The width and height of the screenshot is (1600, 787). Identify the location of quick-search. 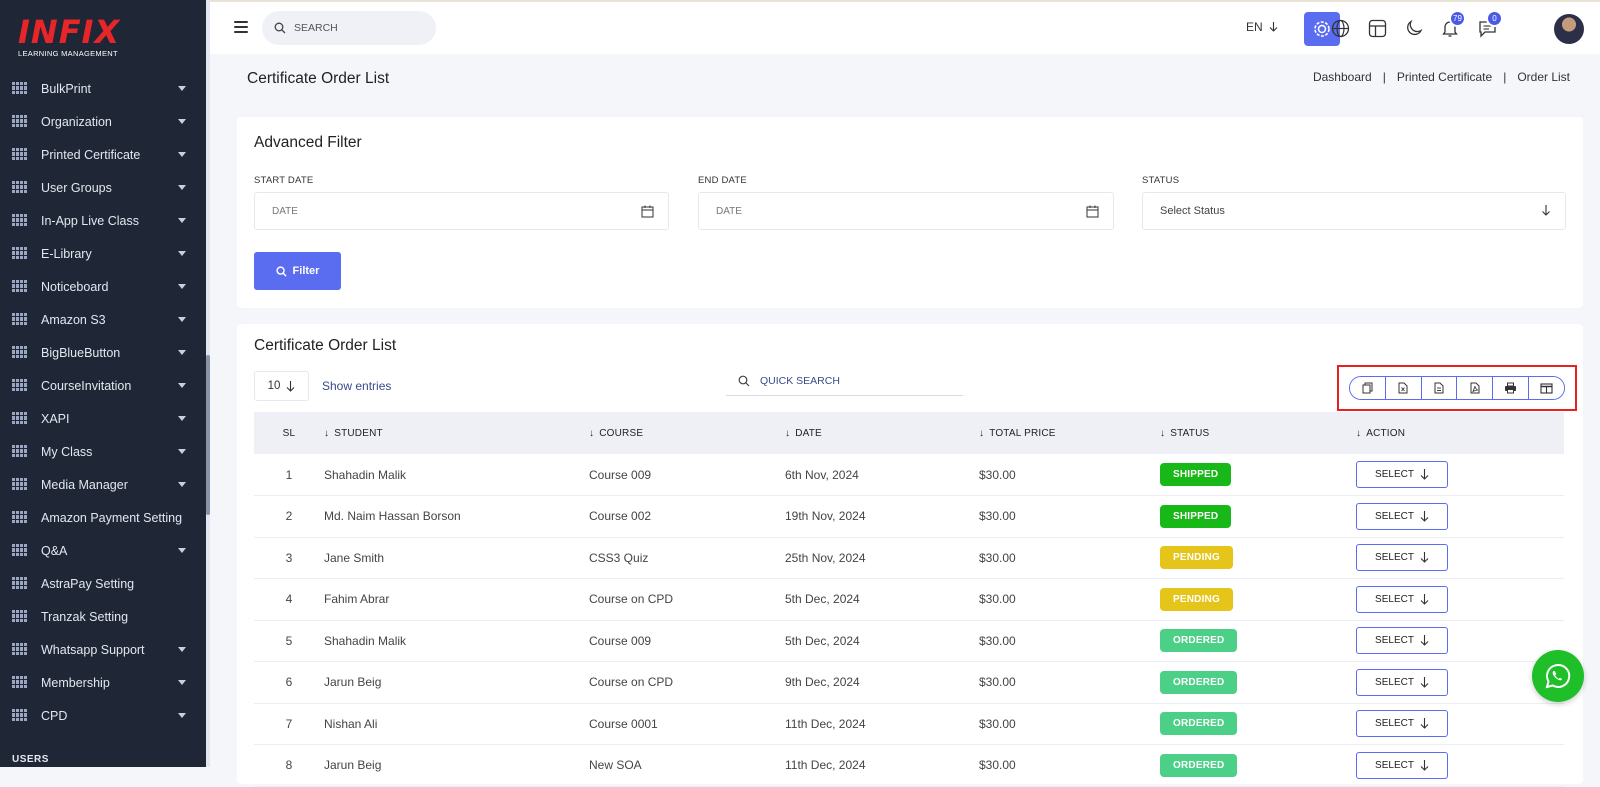
(844, 381).